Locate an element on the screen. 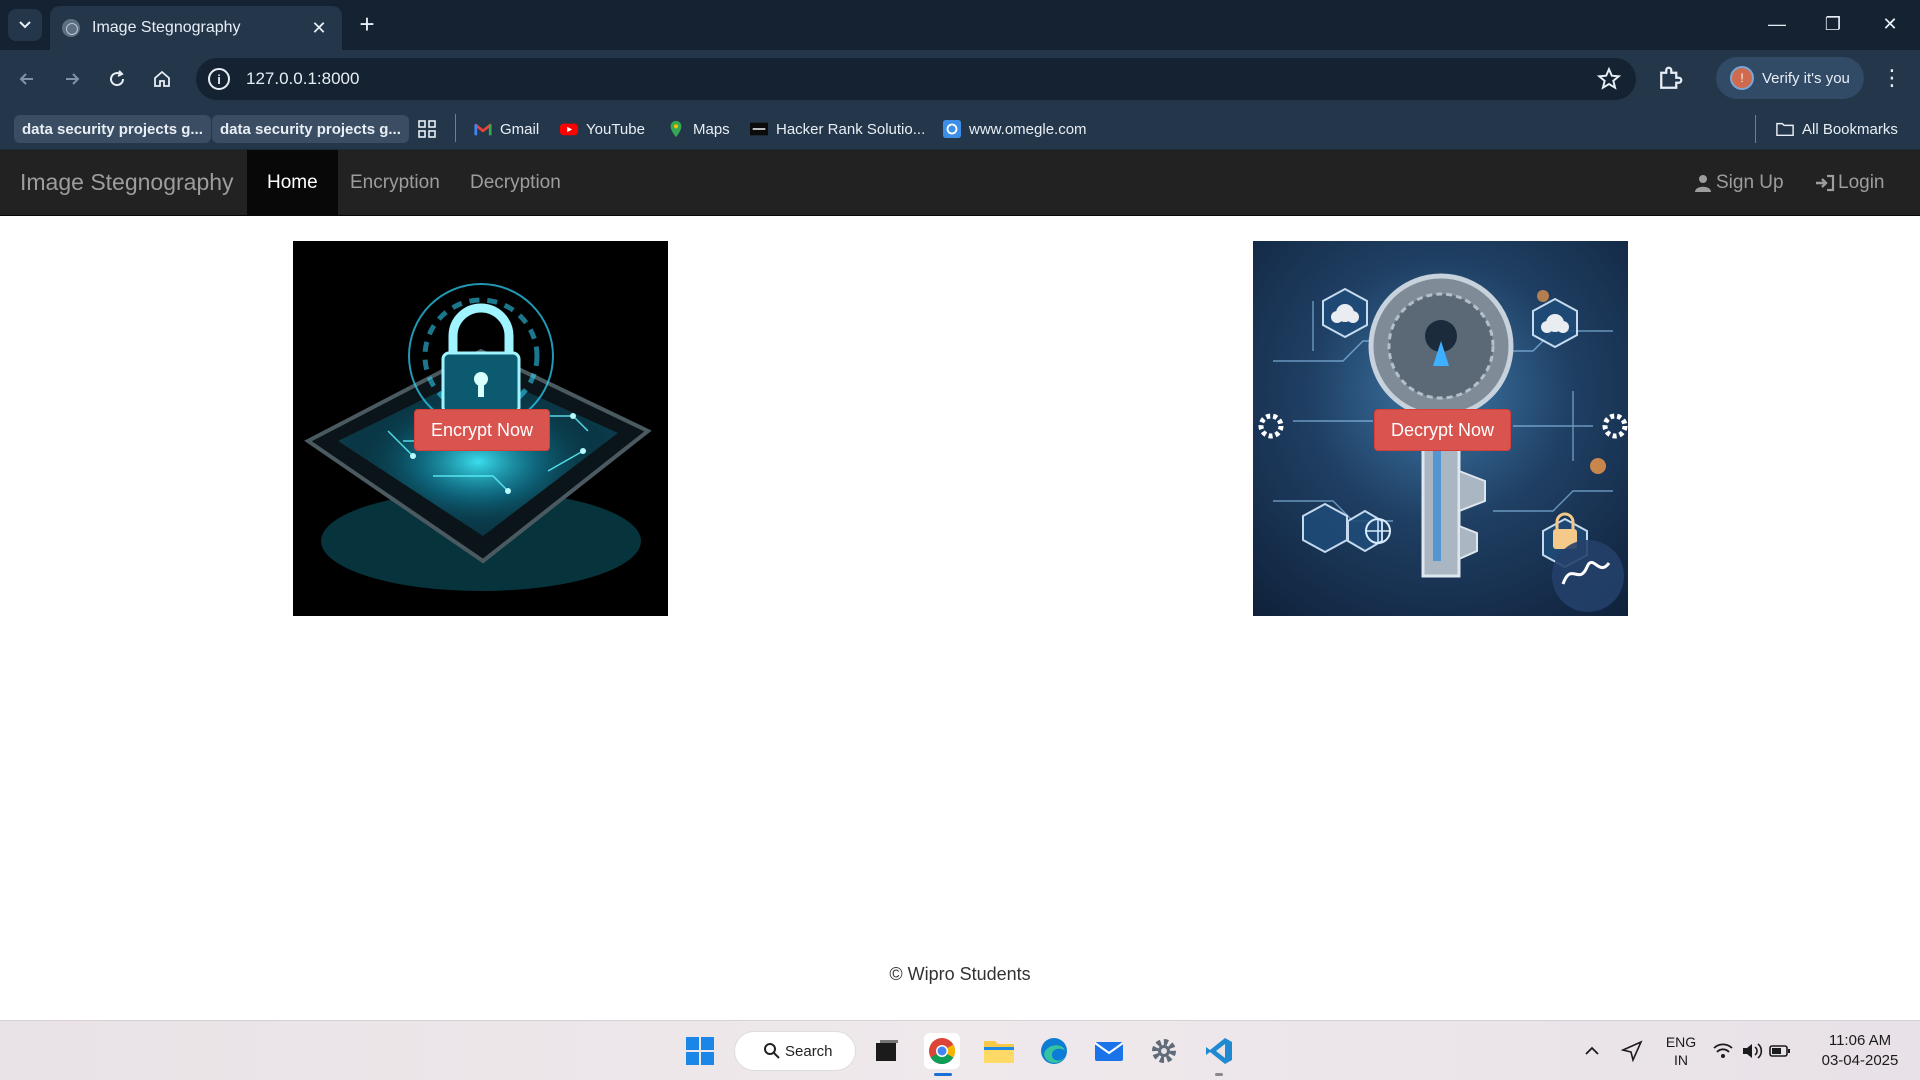  windows-logo-icon is located at coordinates (700, 1051).